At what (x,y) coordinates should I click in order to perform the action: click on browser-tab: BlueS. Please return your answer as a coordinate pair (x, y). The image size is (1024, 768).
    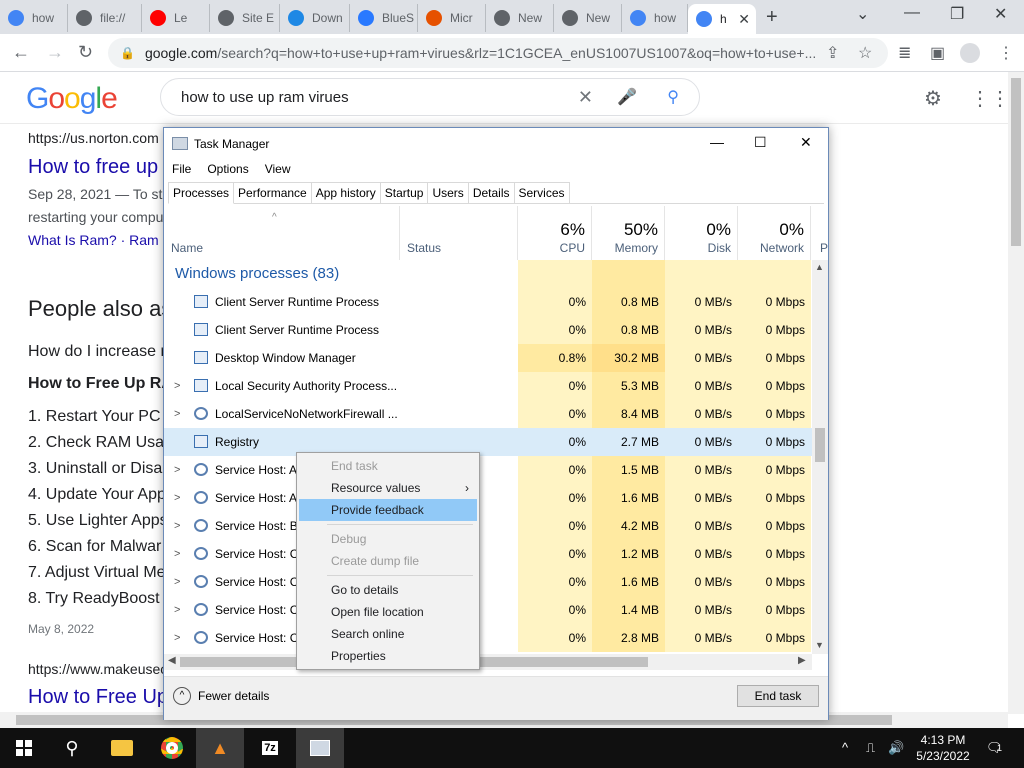
    Looking at the image, I should click on (384, 18).